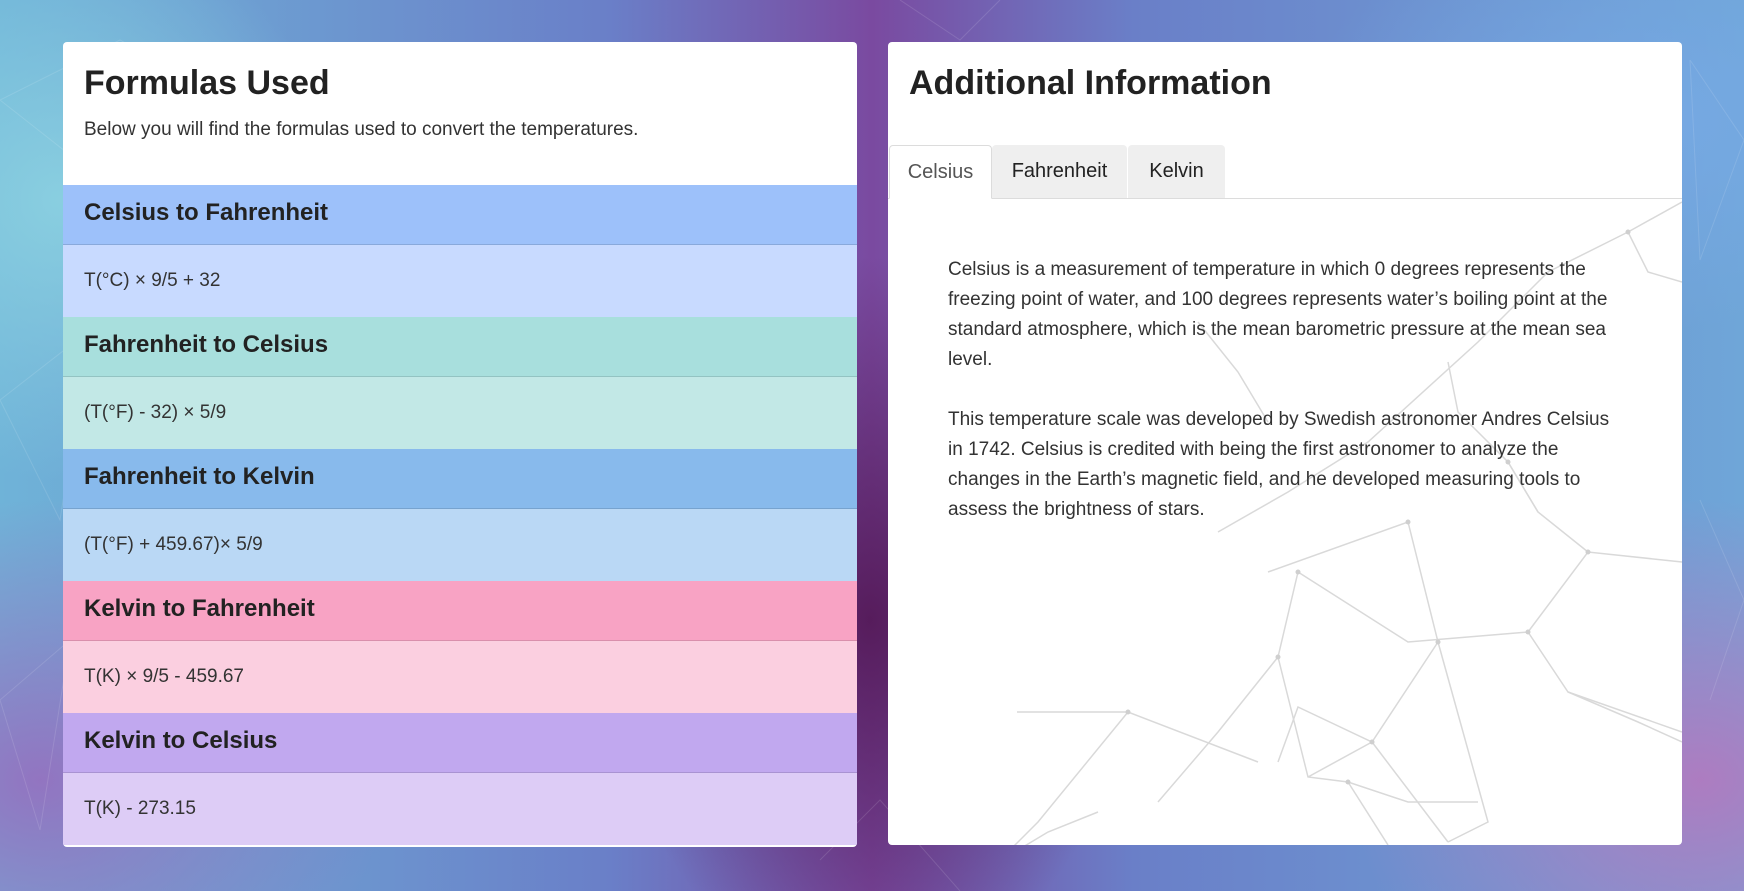 The width and height of the screenshot is (1744, 891). I want to click on formula-heading-f-to-c: Fahrenheit to Celsius, so click(460, 347).